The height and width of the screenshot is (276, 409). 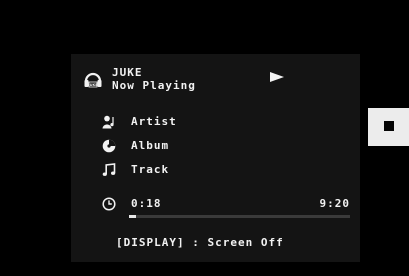 What do you see at coordinates (239, 216) in the screenshot?
I see `progress-bar` at bounding box center [239, 216].